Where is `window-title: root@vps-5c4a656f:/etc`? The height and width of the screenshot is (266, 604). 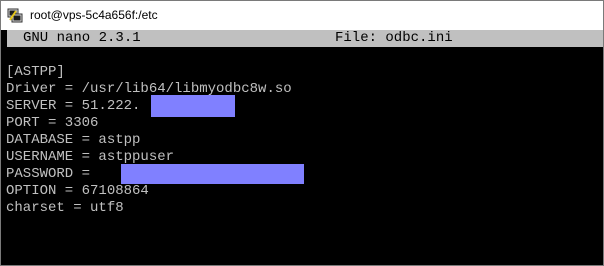 window-title: root@vps-5c4a656f:/etc is located at coordinates (94, 15).